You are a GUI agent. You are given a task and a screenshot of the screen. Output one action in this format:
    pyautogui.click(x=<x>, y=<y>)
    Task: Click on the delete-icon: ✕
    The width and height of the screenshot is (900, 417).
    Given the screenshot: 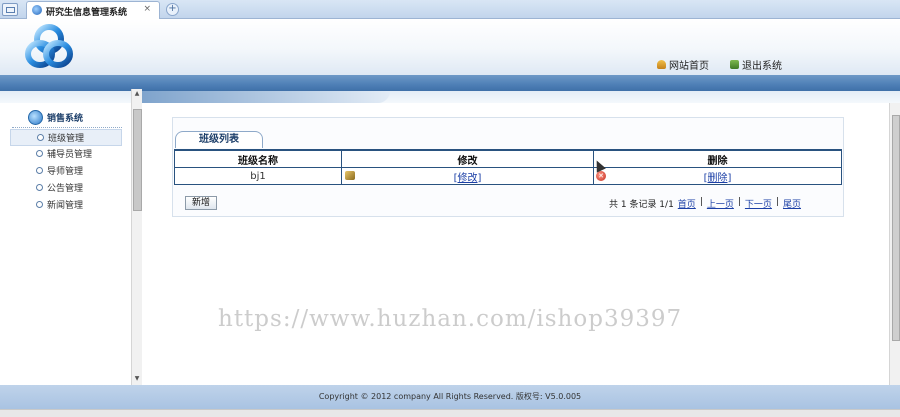 What is the action you would take?
    pyautogui.click(x=601, y=176)
    